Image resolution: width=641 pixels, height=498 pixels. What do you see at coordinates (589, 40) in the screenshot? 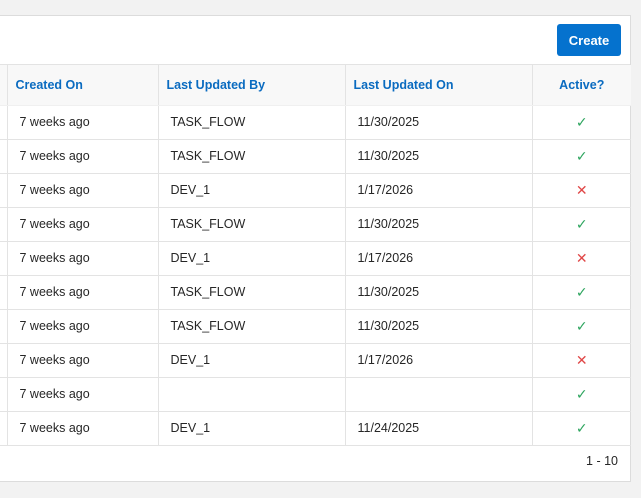
I see `create-button: Create` at bounding box center [589, 40].